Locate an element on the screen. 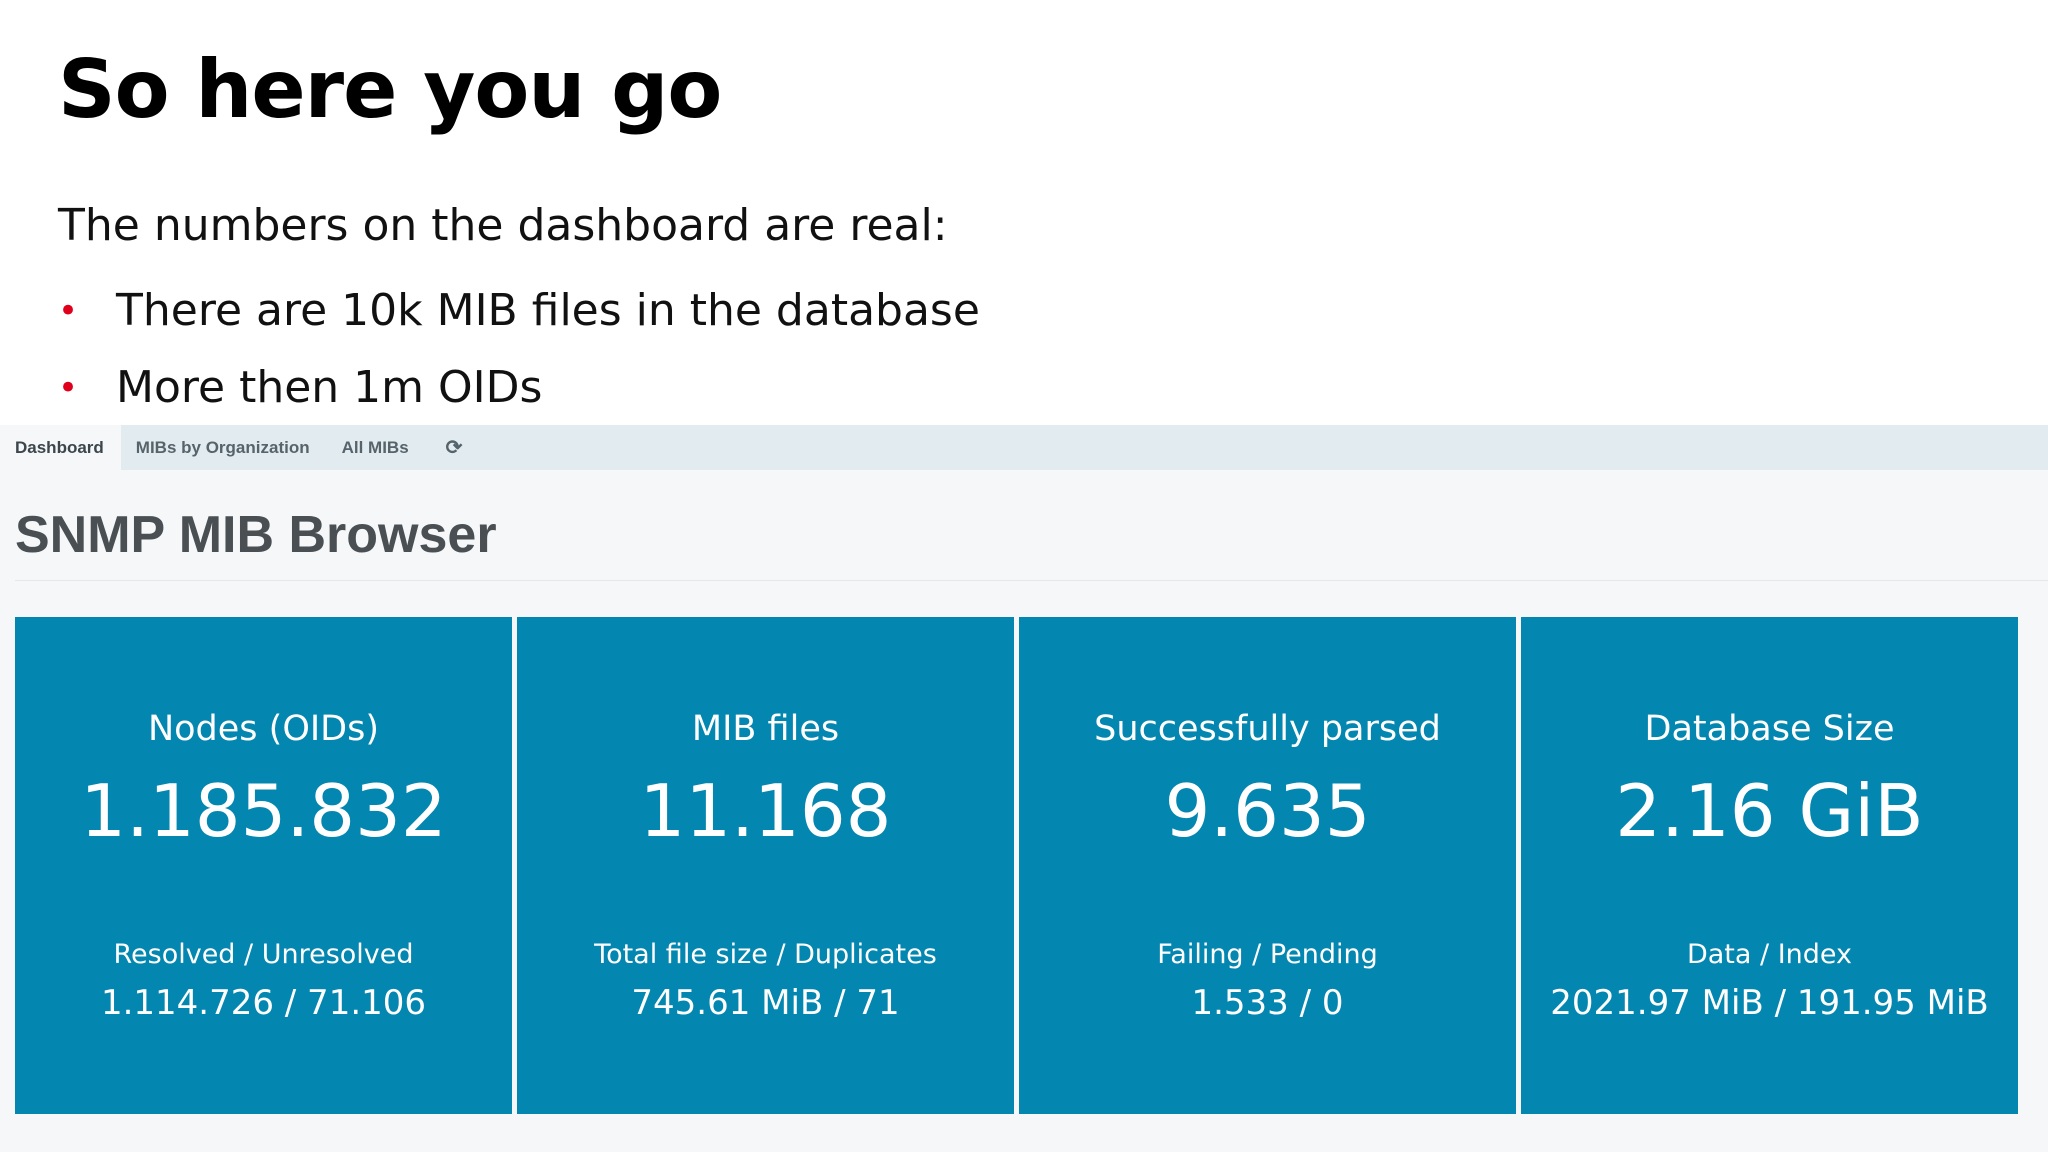 This screenshot has width=2048, height=1152. card-label: Successfully parsed is located at coordinates (1267, 729).